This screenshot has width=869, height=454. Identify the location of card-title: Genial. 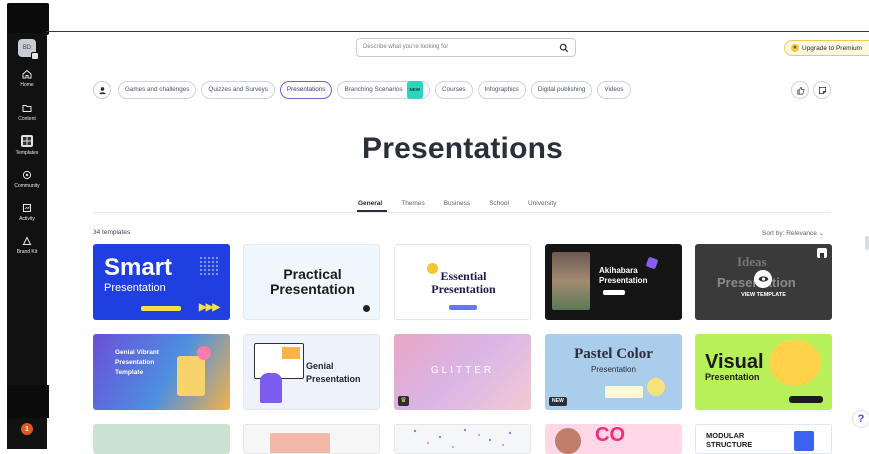
(320, 366).